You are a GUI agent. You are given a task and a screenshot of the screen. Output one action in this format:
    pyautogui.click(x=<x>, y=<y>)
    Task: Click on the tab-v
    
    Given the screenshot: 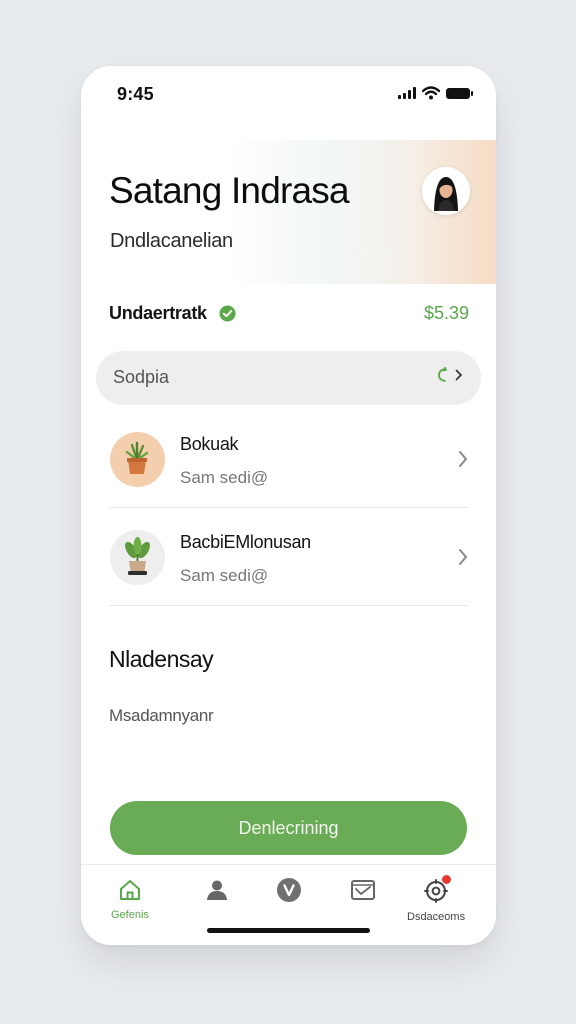 What is the action you would take?
    pyautogui.click(x=289, y=890)
    